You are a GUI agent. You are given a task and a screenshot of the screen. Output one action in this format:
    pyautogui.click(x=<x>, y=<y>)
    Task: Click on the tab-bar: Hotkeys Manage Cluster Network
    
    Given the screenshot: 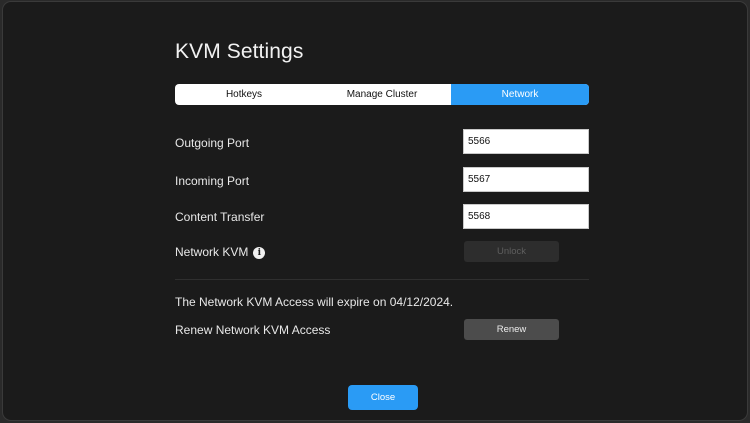 What is the action you would take?
    pyautogui.click(x=382, y=94)
    